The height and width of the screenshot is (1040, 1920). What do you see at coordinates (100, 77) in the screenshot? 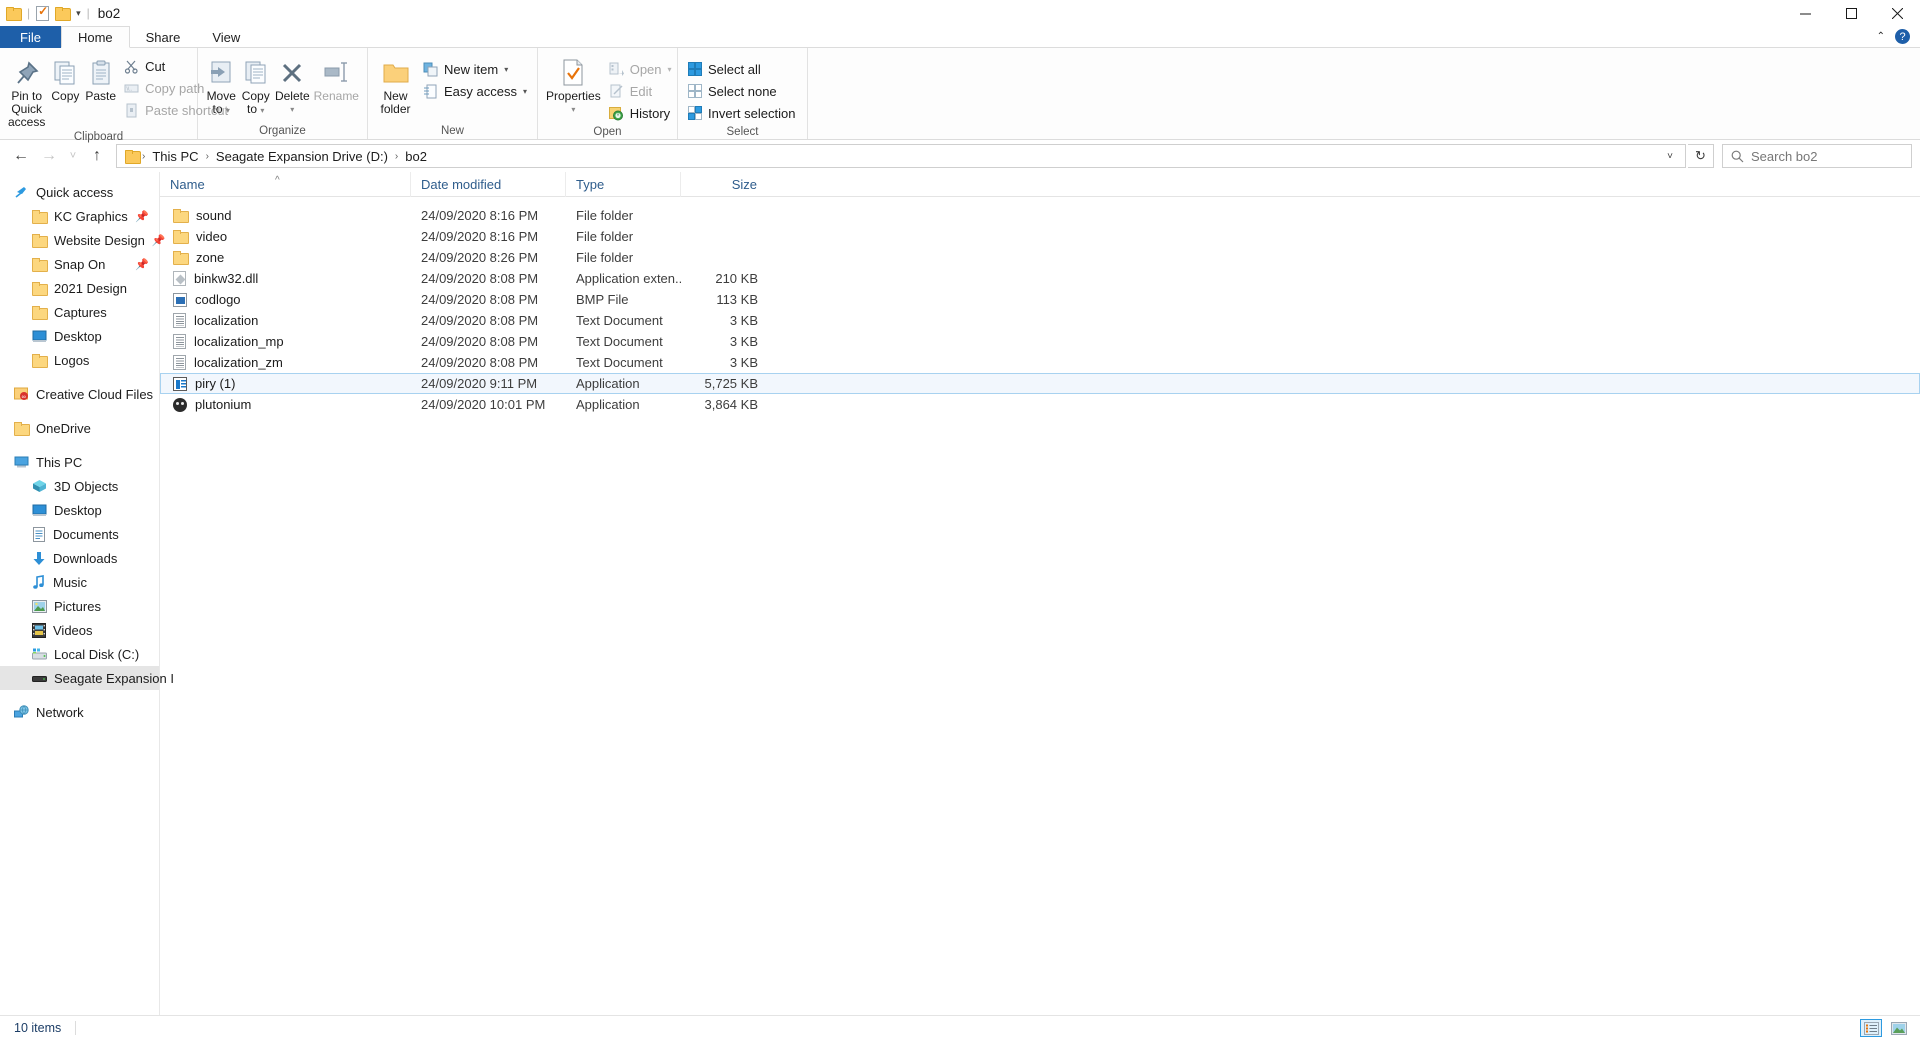
I see `paste-button: Paste` at bounding box center [100, 77].